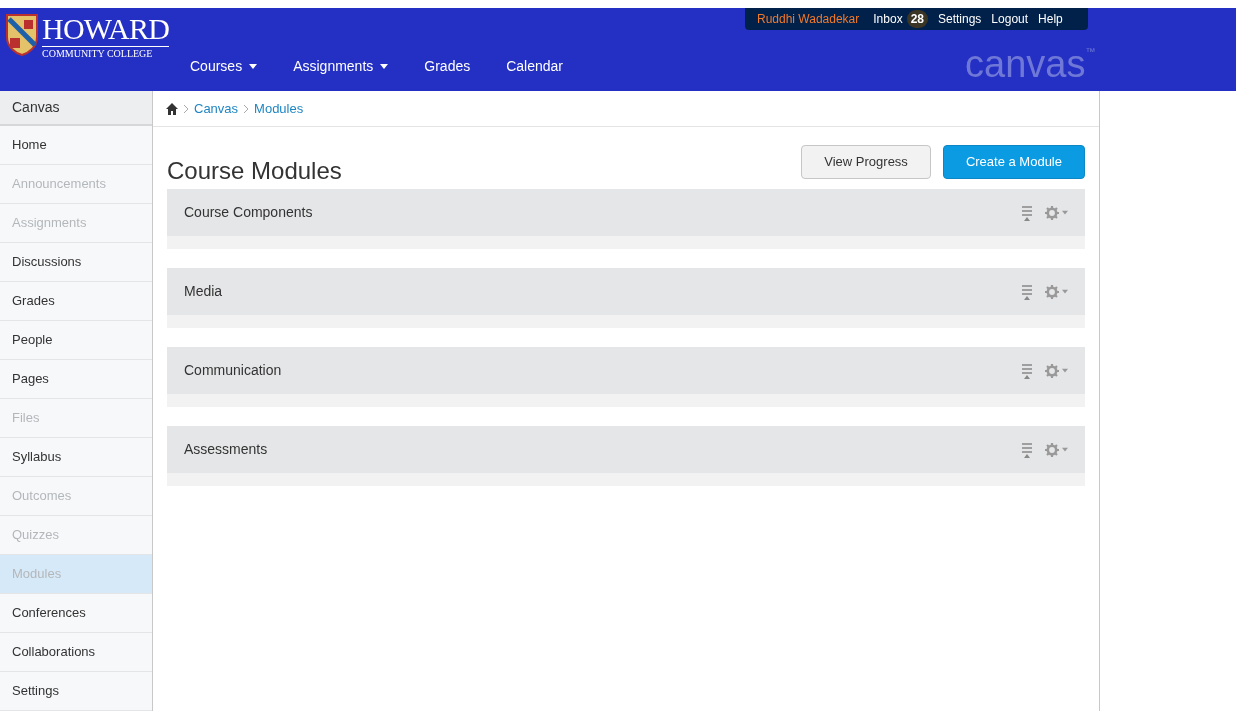 This screenshot has height=711, width=1236. What do you see at coordinates (76, 691) in the screenshot?
I see `sidebar-item: Settings` at bounding box center [76, 691].